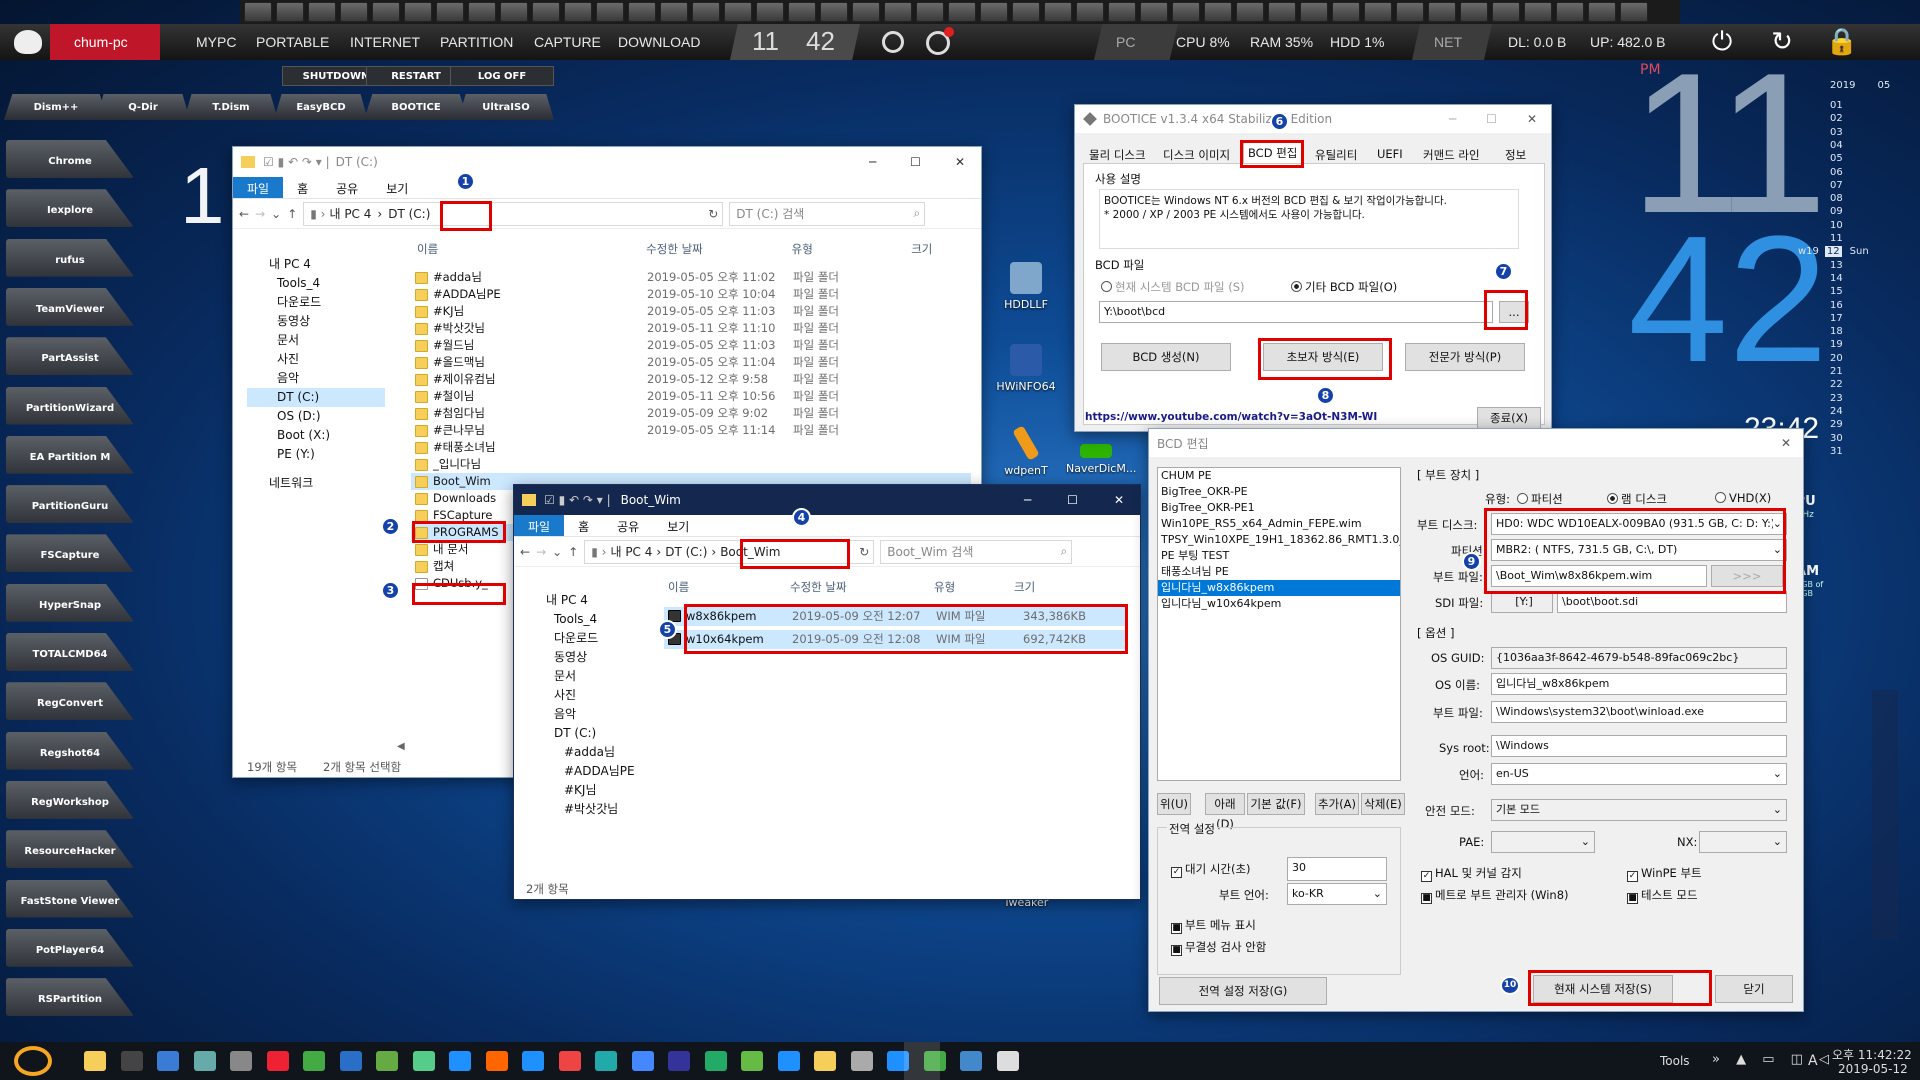 The width and height of the screenshot is (1920, 1080). What do you see at coordinates (1383, 804) in the screenshot?
I see `delete-entry-button: 삭제(E)` at bounding box center [1383, 804].